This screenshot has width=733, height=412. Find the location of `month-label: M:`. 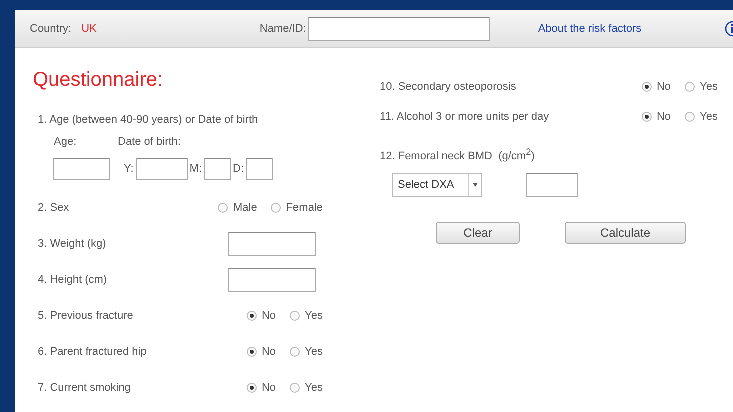

month-label: M: is located at coordinates (196, 169).